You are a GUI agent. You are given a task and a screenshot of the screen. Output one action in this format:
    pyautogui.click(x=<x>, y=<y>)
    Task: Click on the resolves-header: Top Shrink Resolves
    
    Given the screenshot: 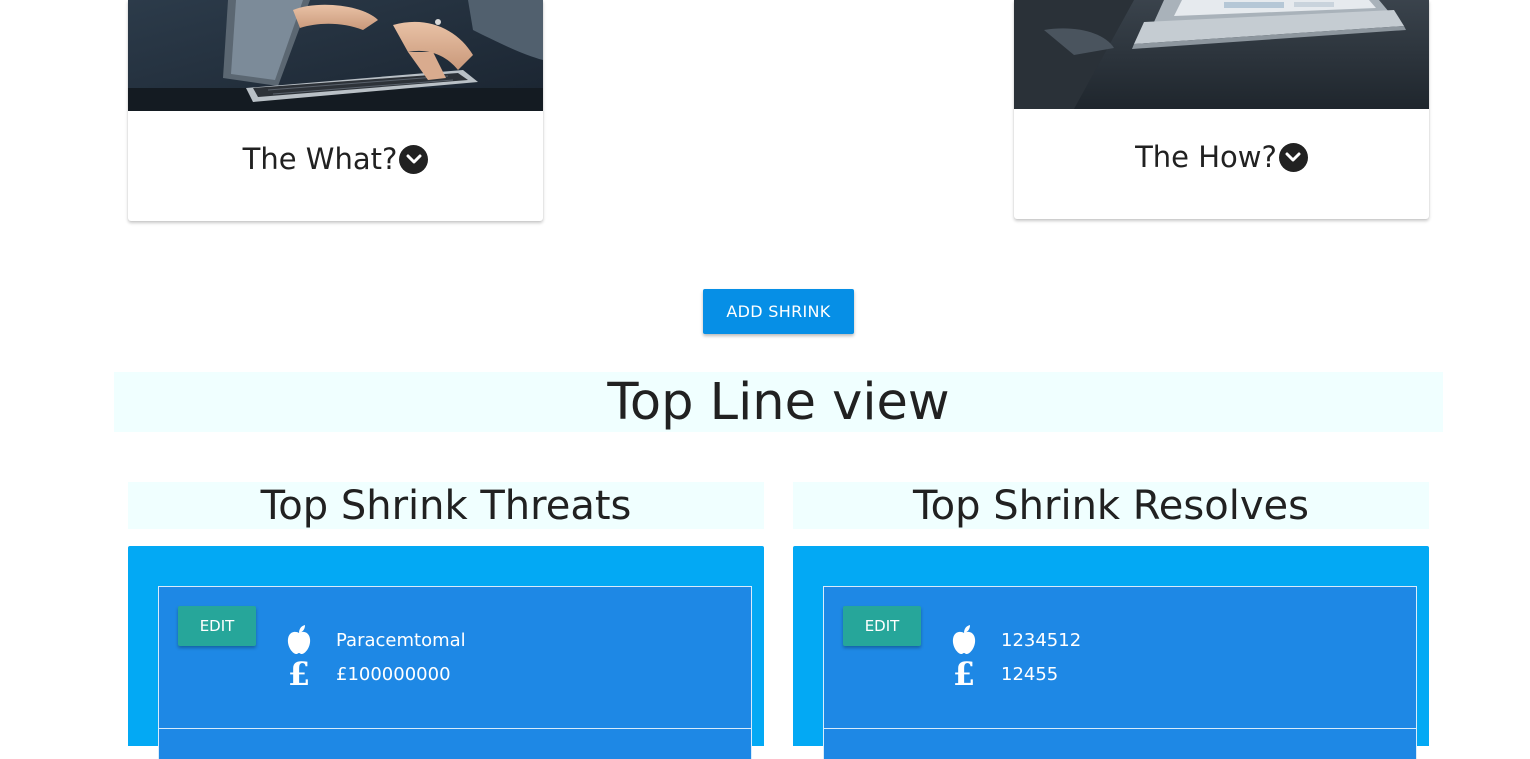 What is the action you would take?
    pyautogui.click(x=1111, y=505)
    